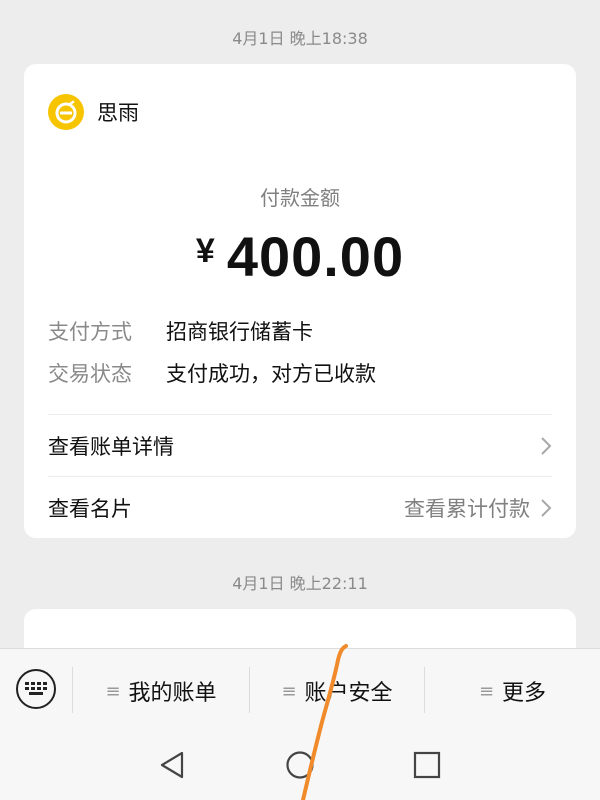 Image resolution: width=600 pixels, height=800 pixels. I want to click on amount-label: 付款金额, so click(300, 198).